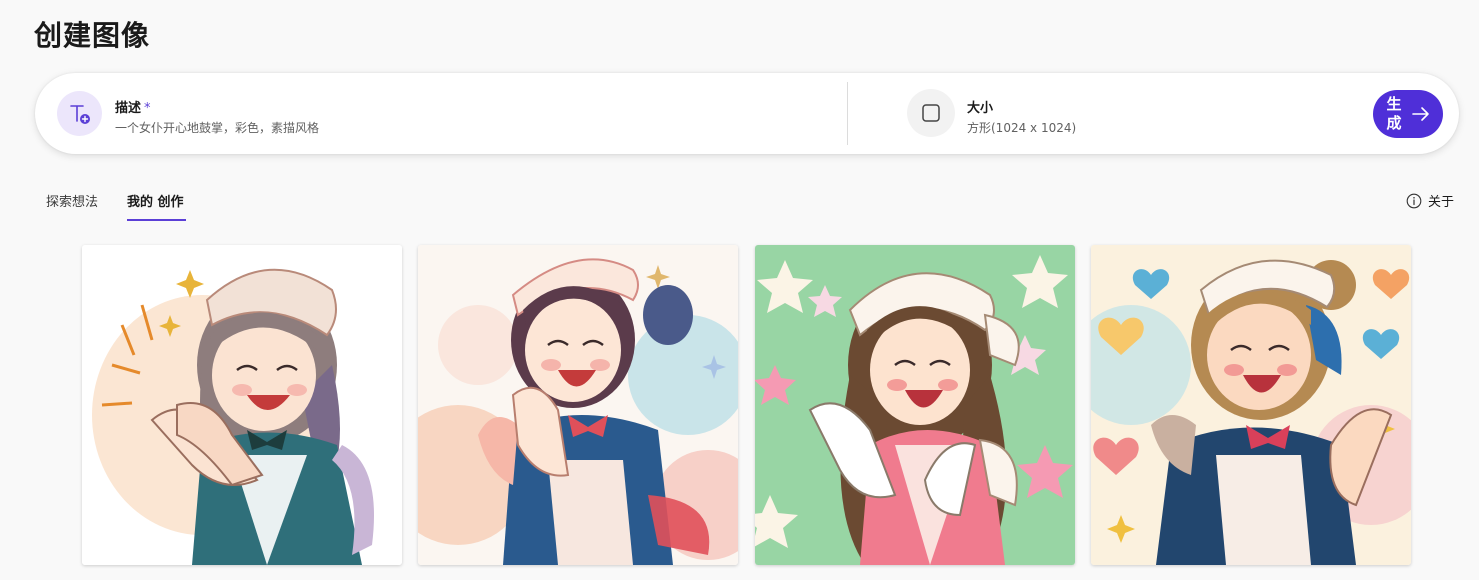 This screenshot has width=1479, height=580. Describe the element at coordinates (1408, 114) in the screenshot. I see `generate-button: 生成` at that location.